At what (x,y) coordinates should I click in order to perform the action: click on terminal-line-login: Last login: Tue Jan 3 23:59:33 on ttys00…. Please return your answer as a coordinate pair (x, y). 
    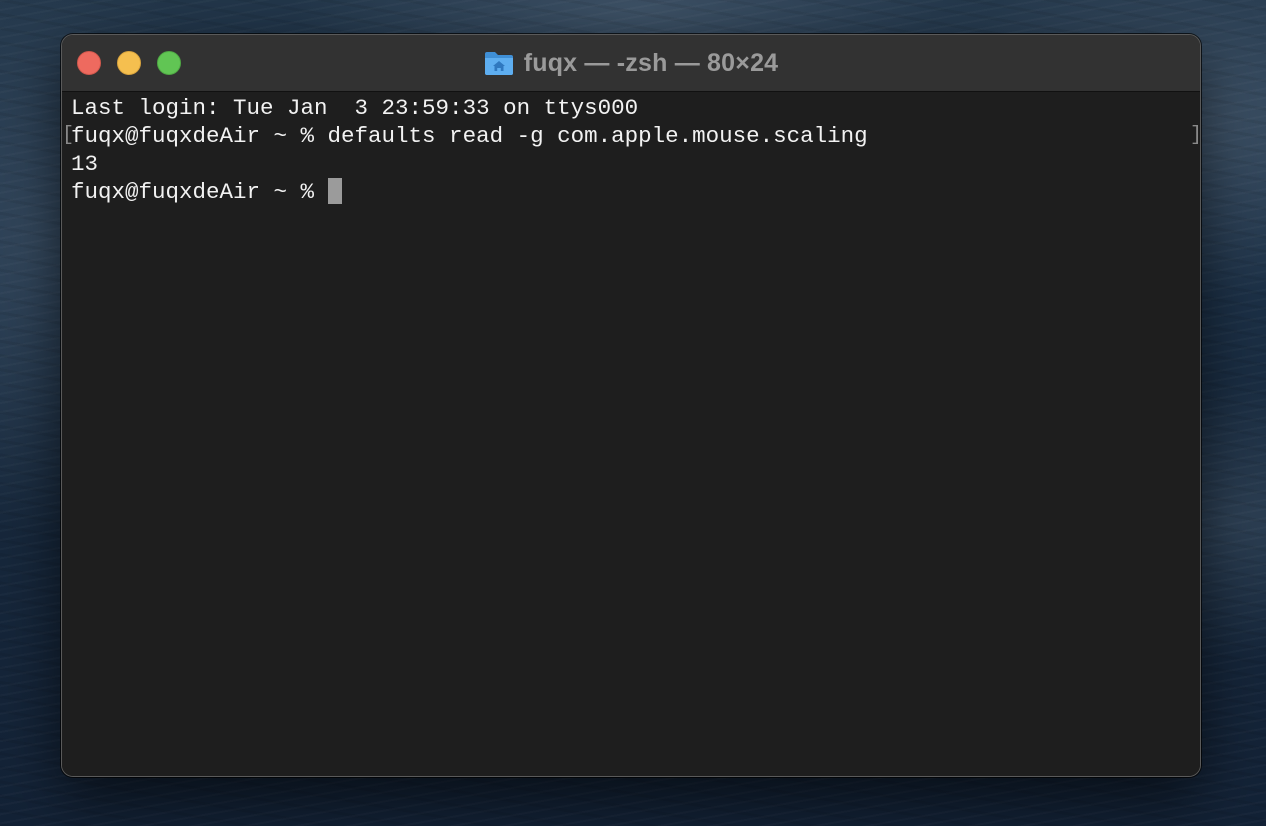
    Looking at the image, I should click on (355, 108).